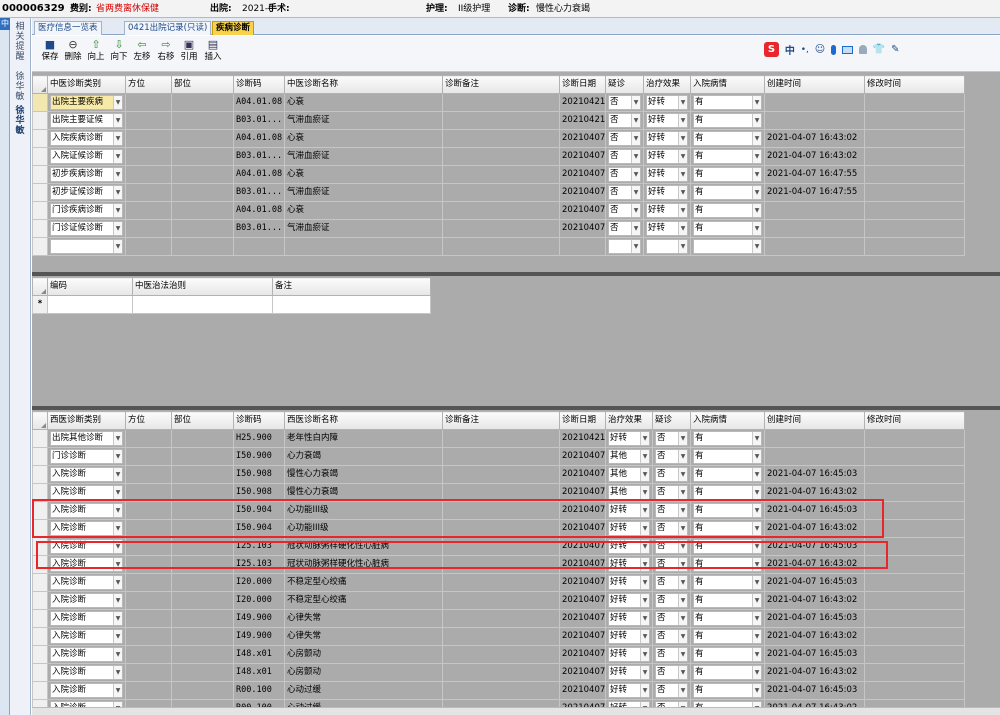  Describe the element at coordinates (363, 102) in the screenshot. I see `diagnosis-name-cell: 心衰` at that location.